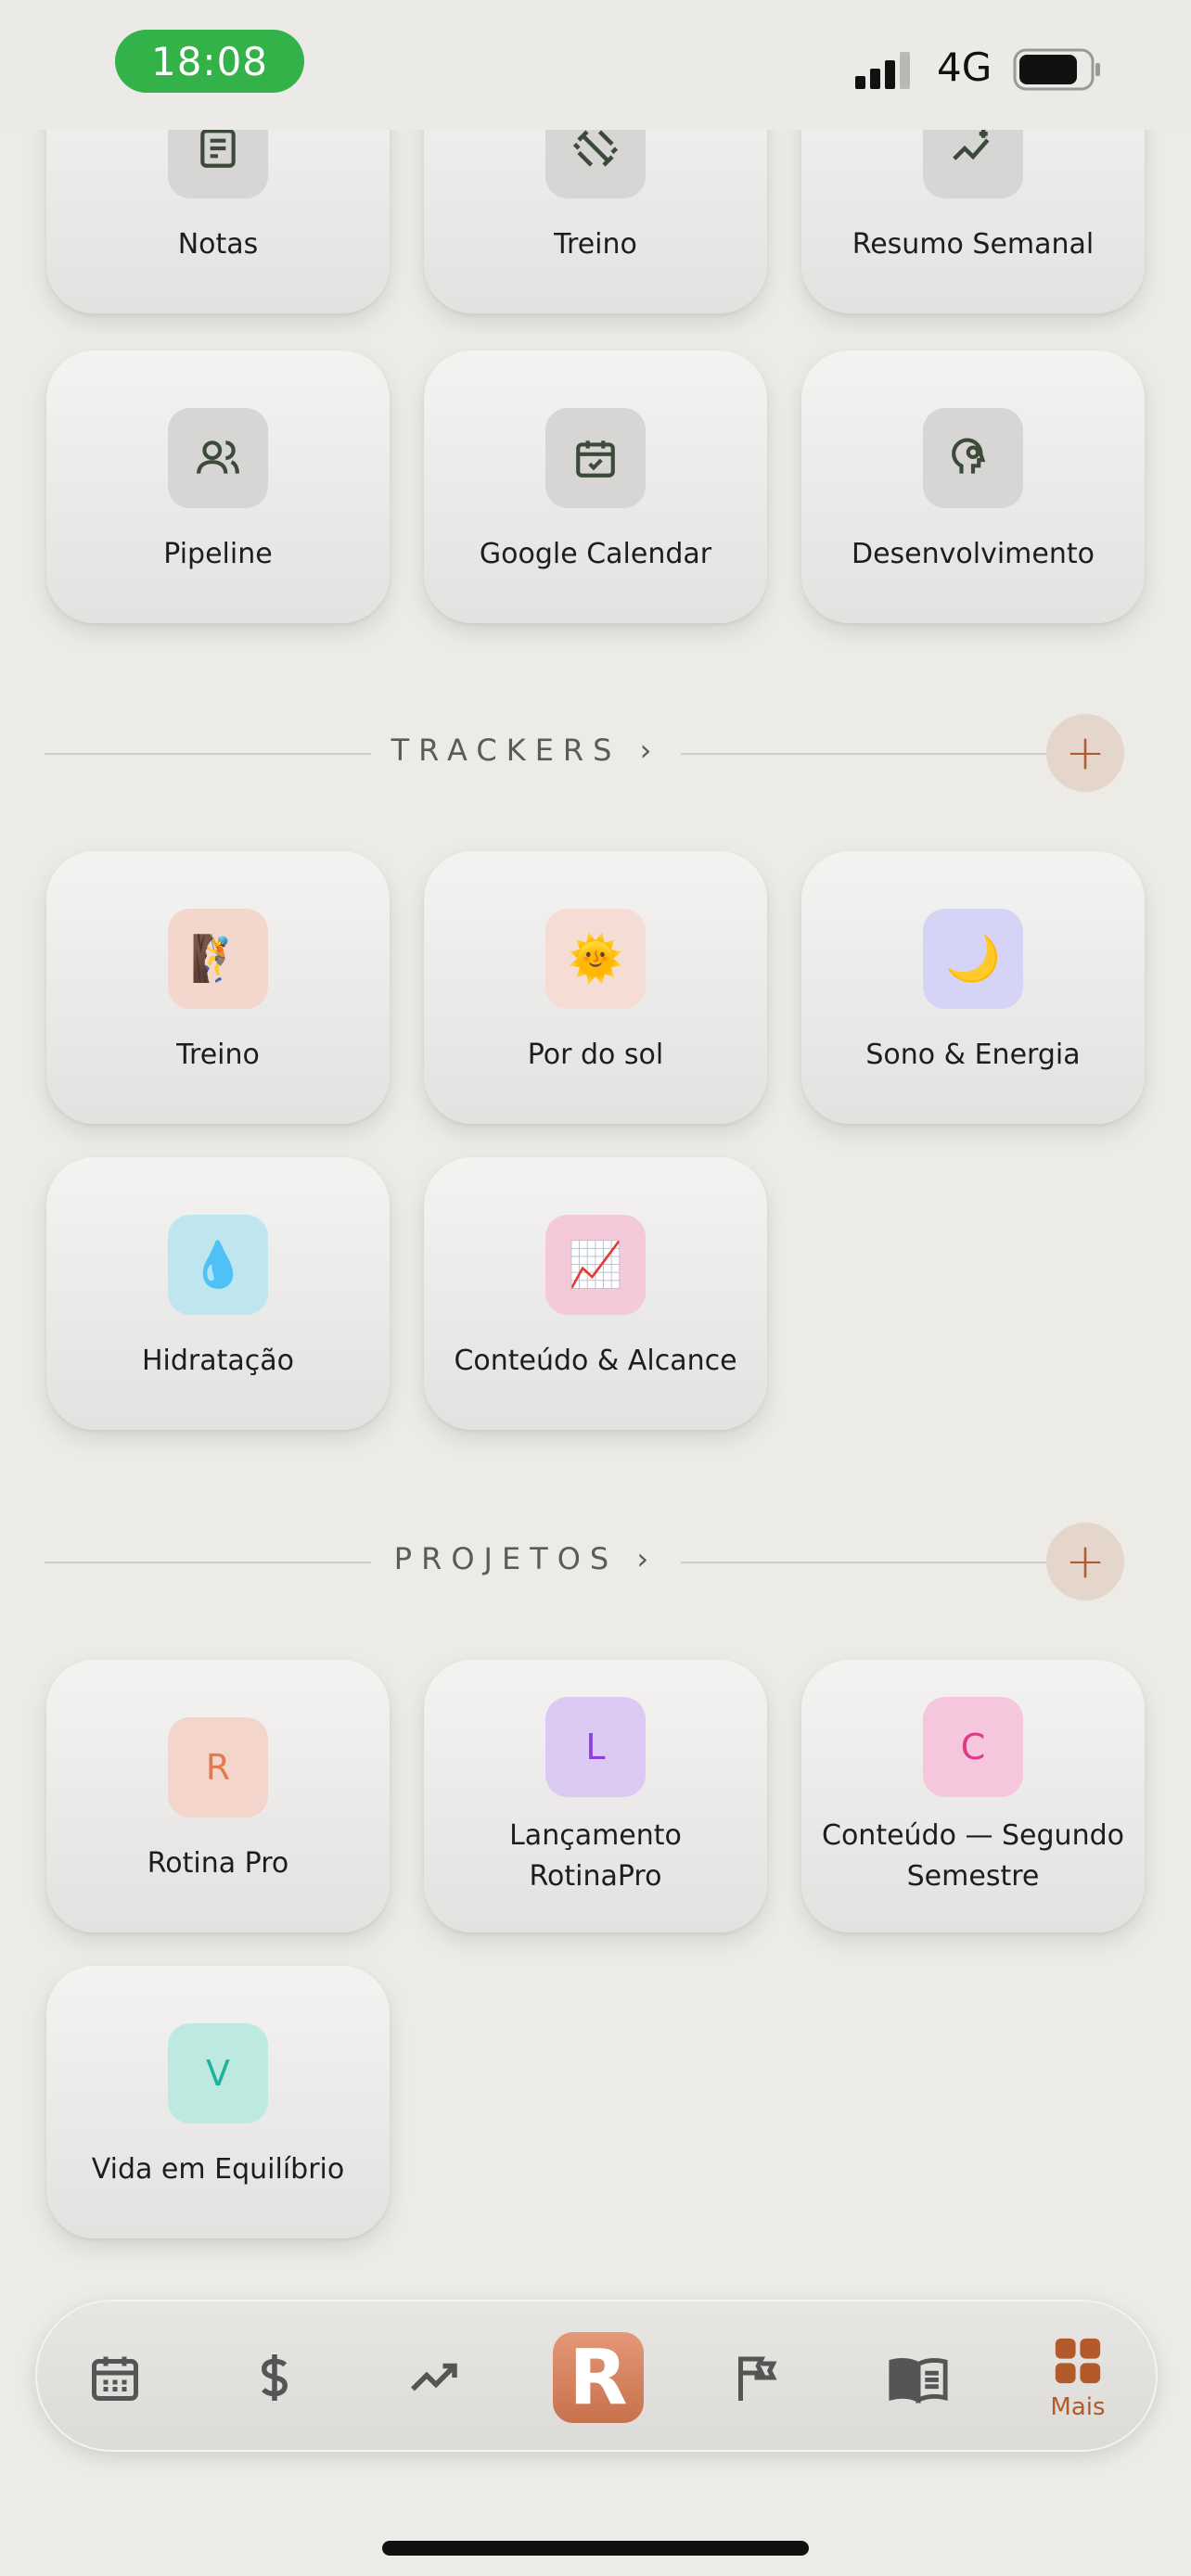  I want to click on card-label: Rotina Pro, so click(218, 1863).